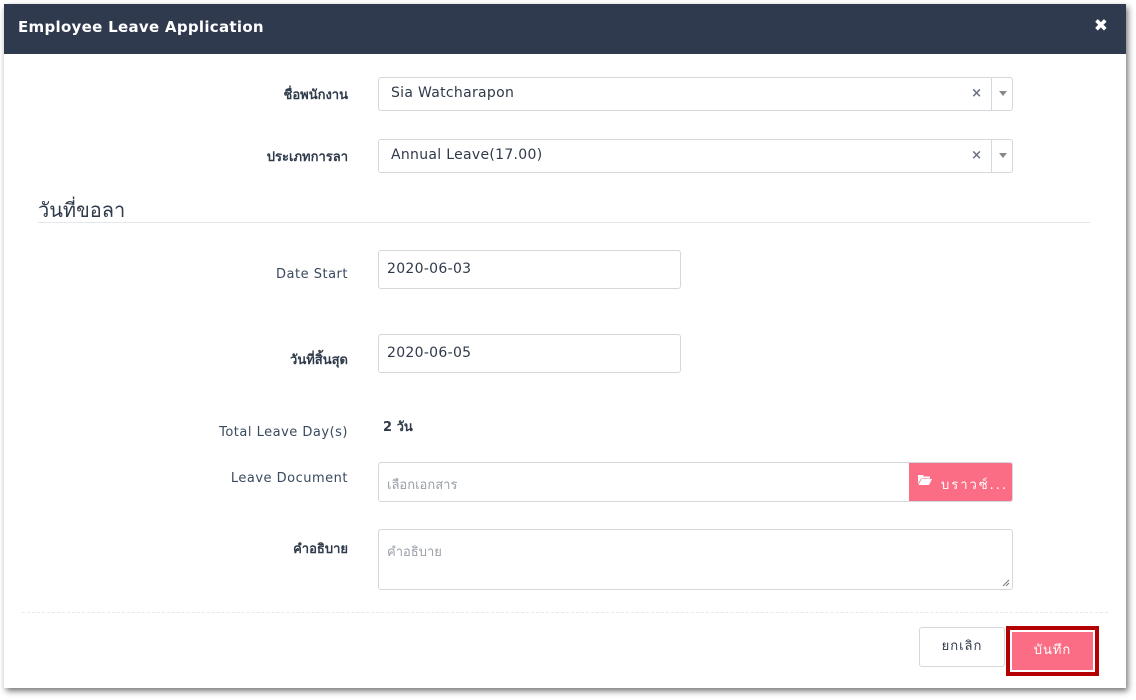 The height and width of the screenshot is (700, 1136). Describe the element at coordinates (1101, 26) in the screenshot. I see `close-icon: ✖` at that location.